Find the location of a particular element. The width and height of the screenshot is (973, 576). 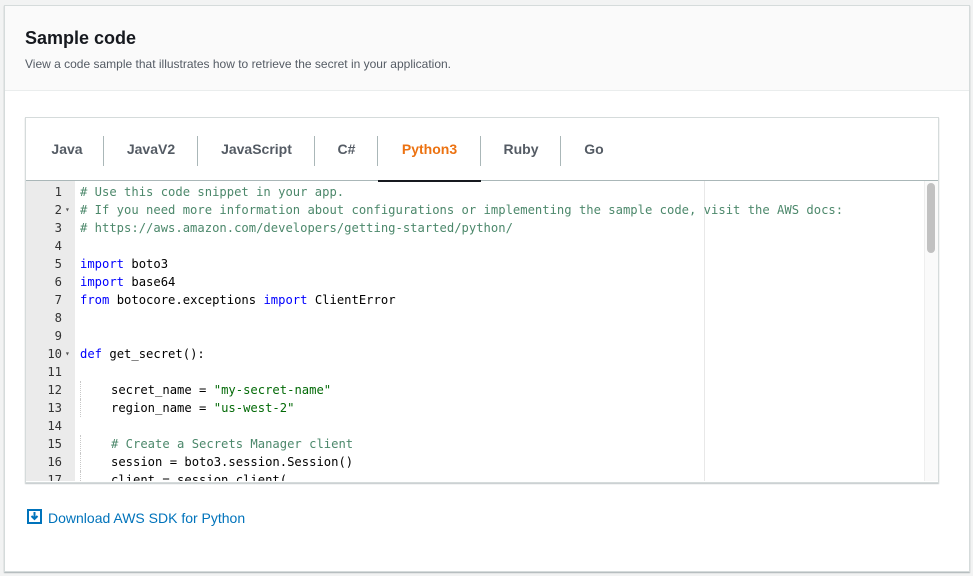

tab-label: Go is located at coordinates (594, 149).